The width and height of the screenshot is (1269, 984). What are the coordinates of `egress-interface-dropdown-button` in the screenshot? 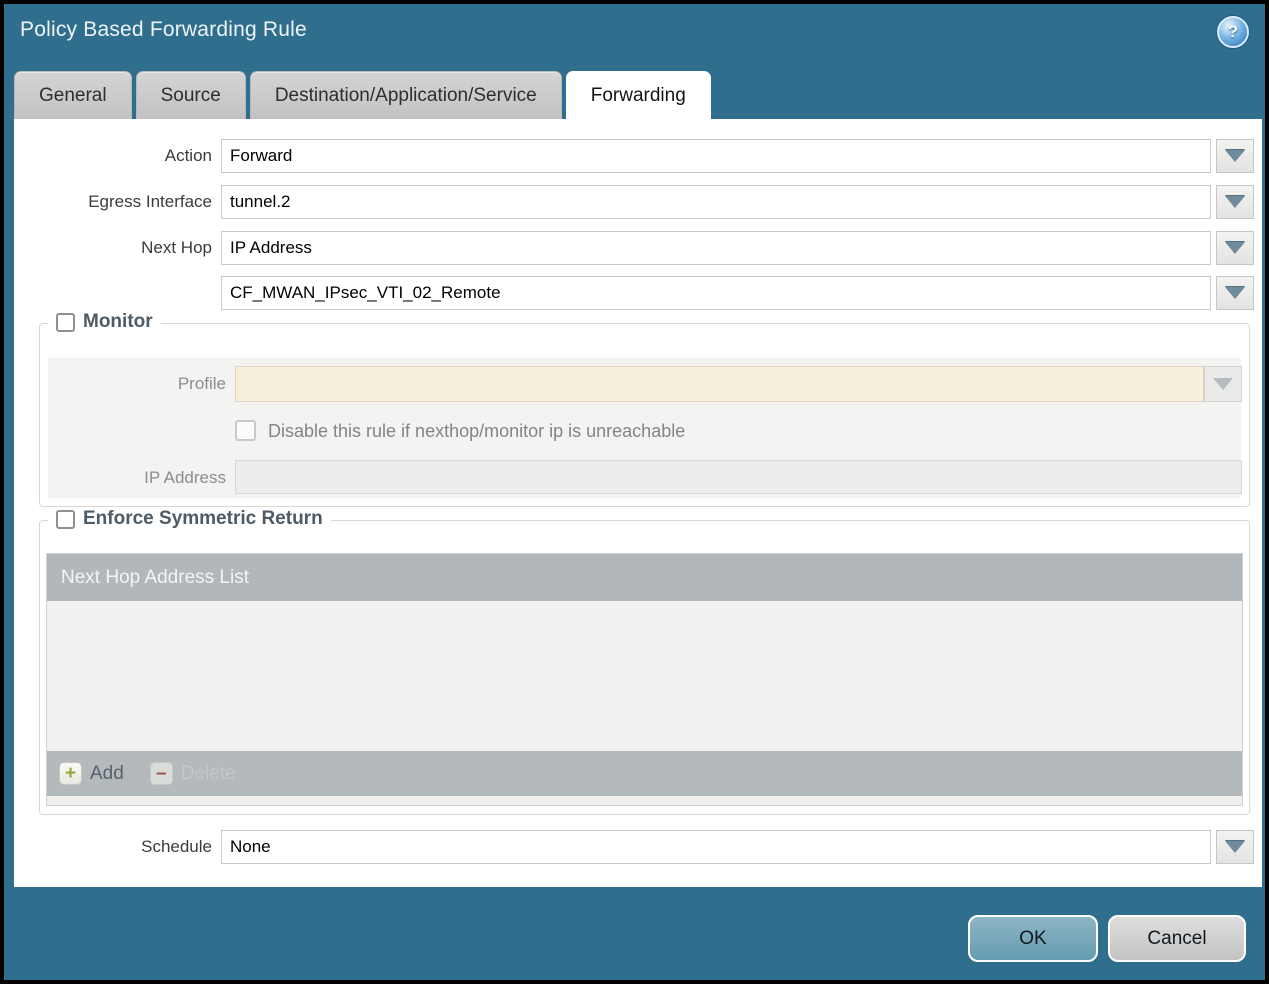 It's located at (1235, 202).